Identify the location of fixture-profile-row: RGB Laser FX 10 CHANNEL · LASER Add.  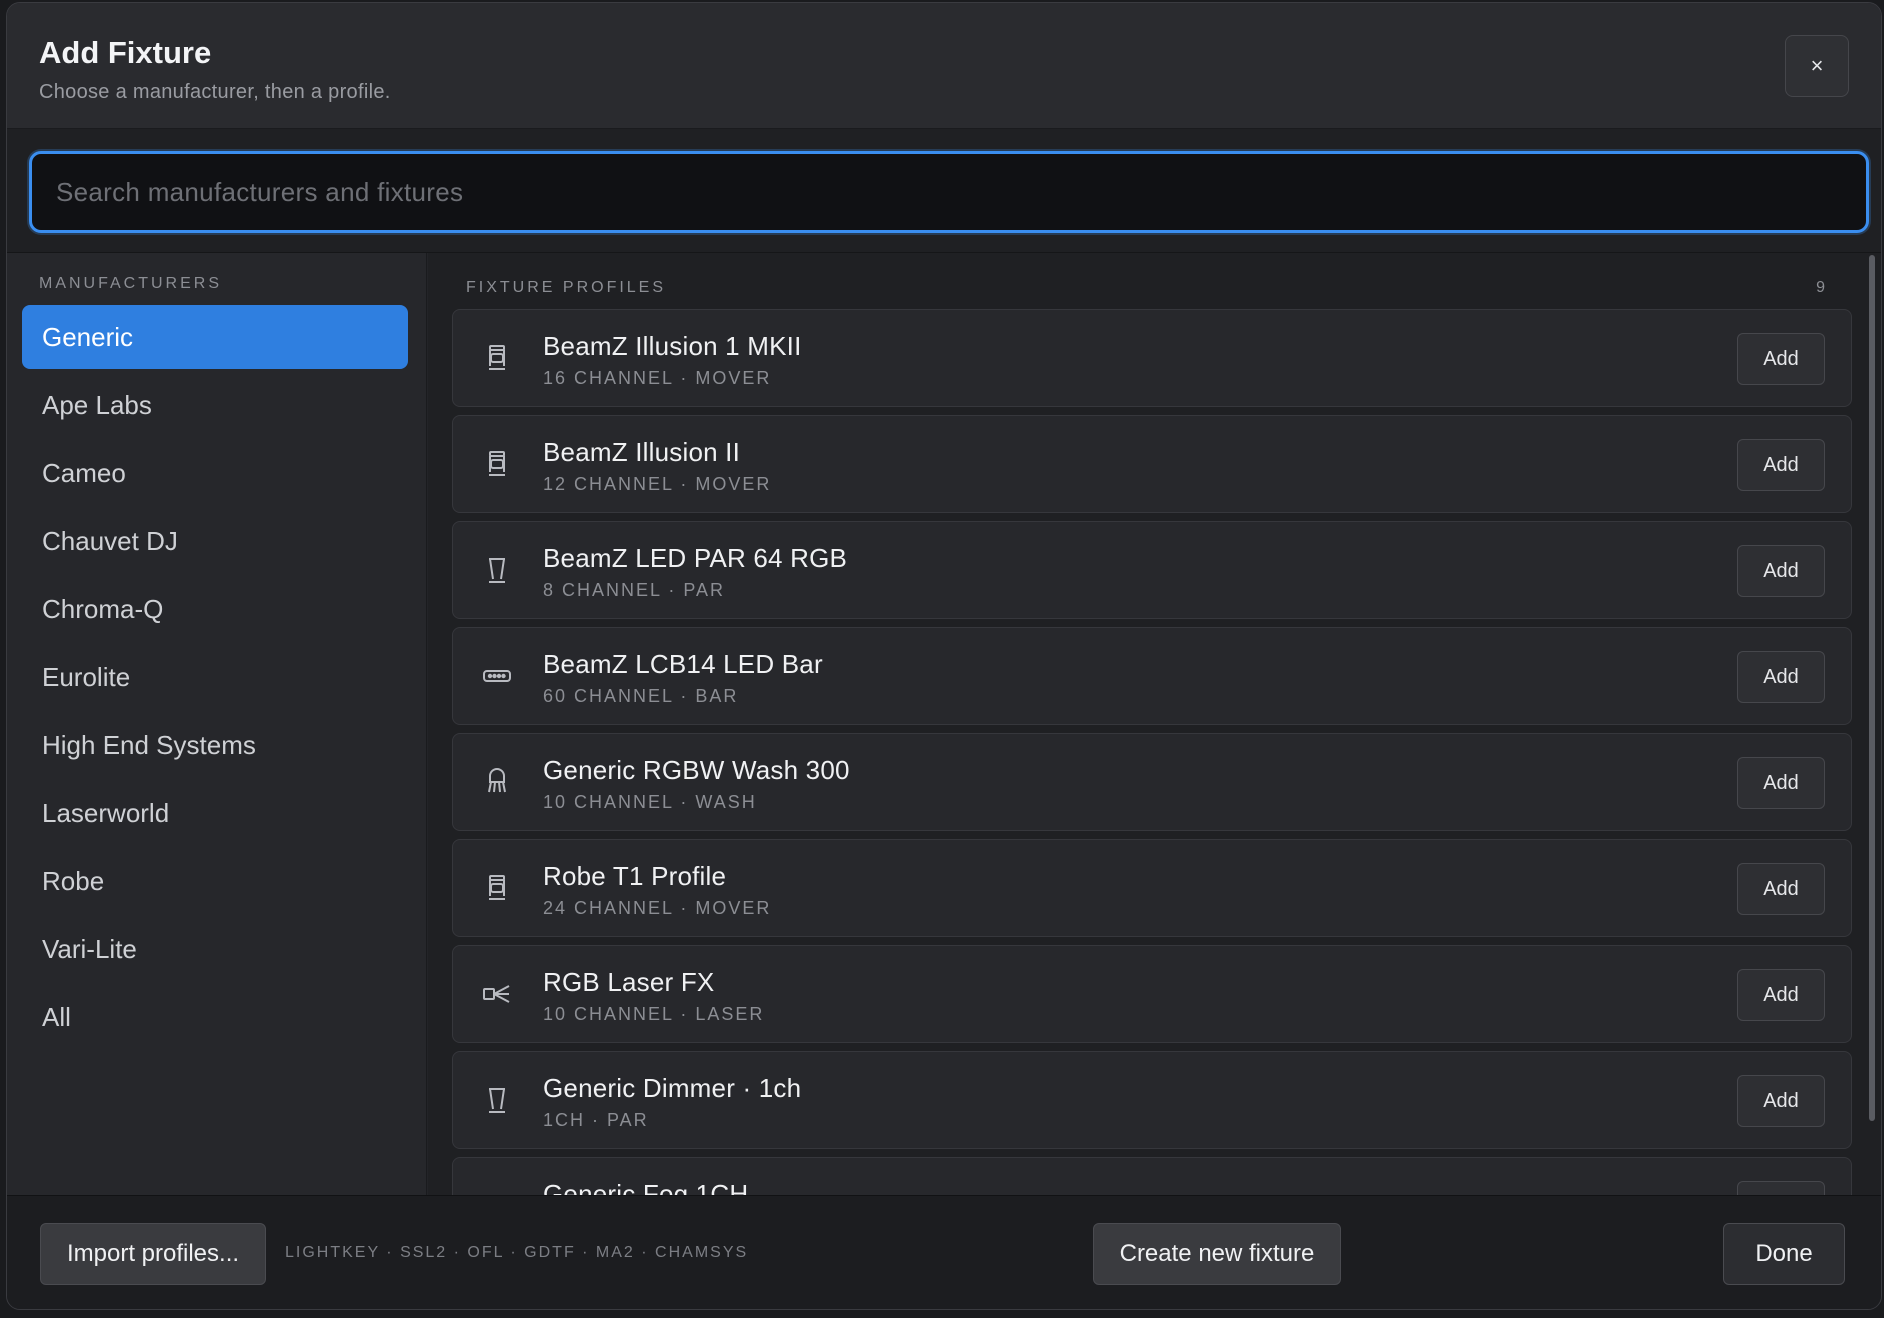
(1152, 994).